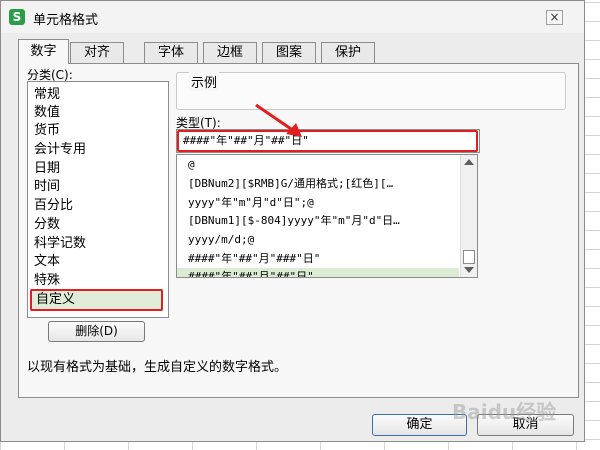  What do you see at coordinates (468, 216) in the screenshot?
I see `format-list-scrollbar` at bounding box center [468, 216].